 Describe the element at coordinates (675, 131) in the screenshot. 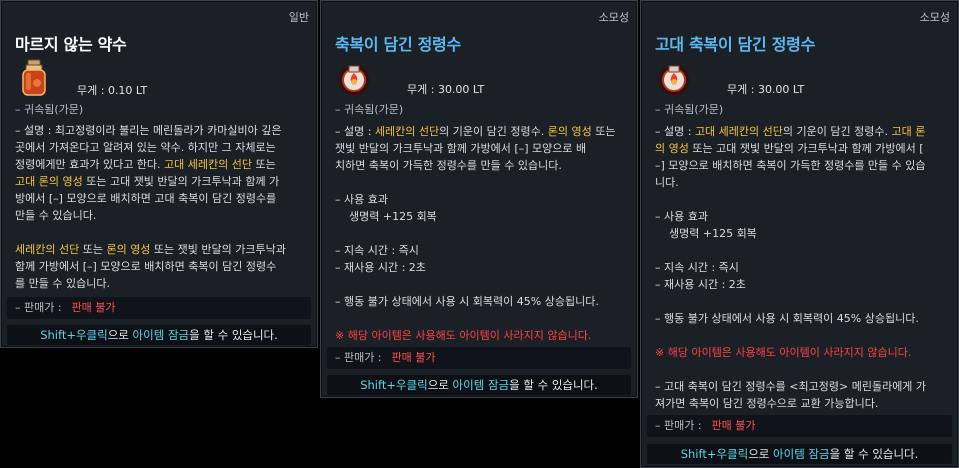

I see `description-segment: – 설명 :` at that location.